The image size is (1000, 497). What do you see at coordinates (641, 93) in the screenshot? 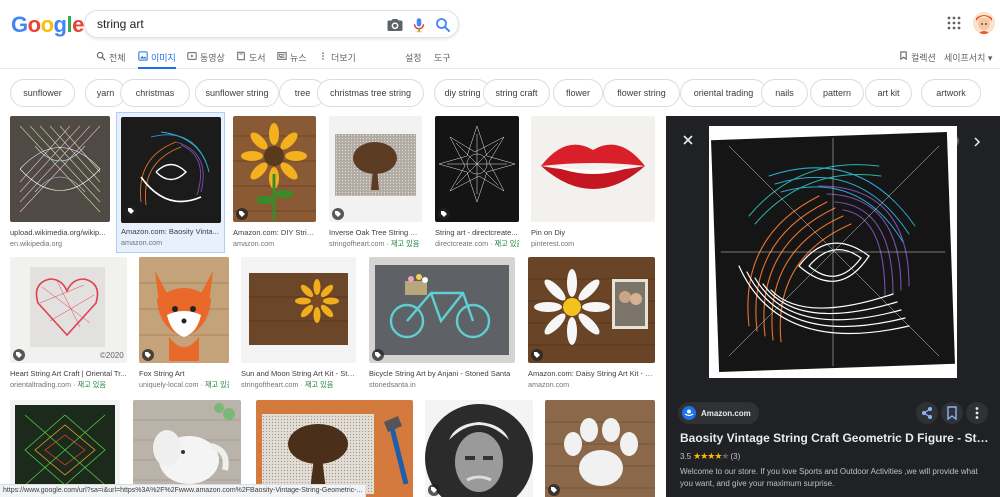
I see `chip: flower string` at bounding box center [641, 93].